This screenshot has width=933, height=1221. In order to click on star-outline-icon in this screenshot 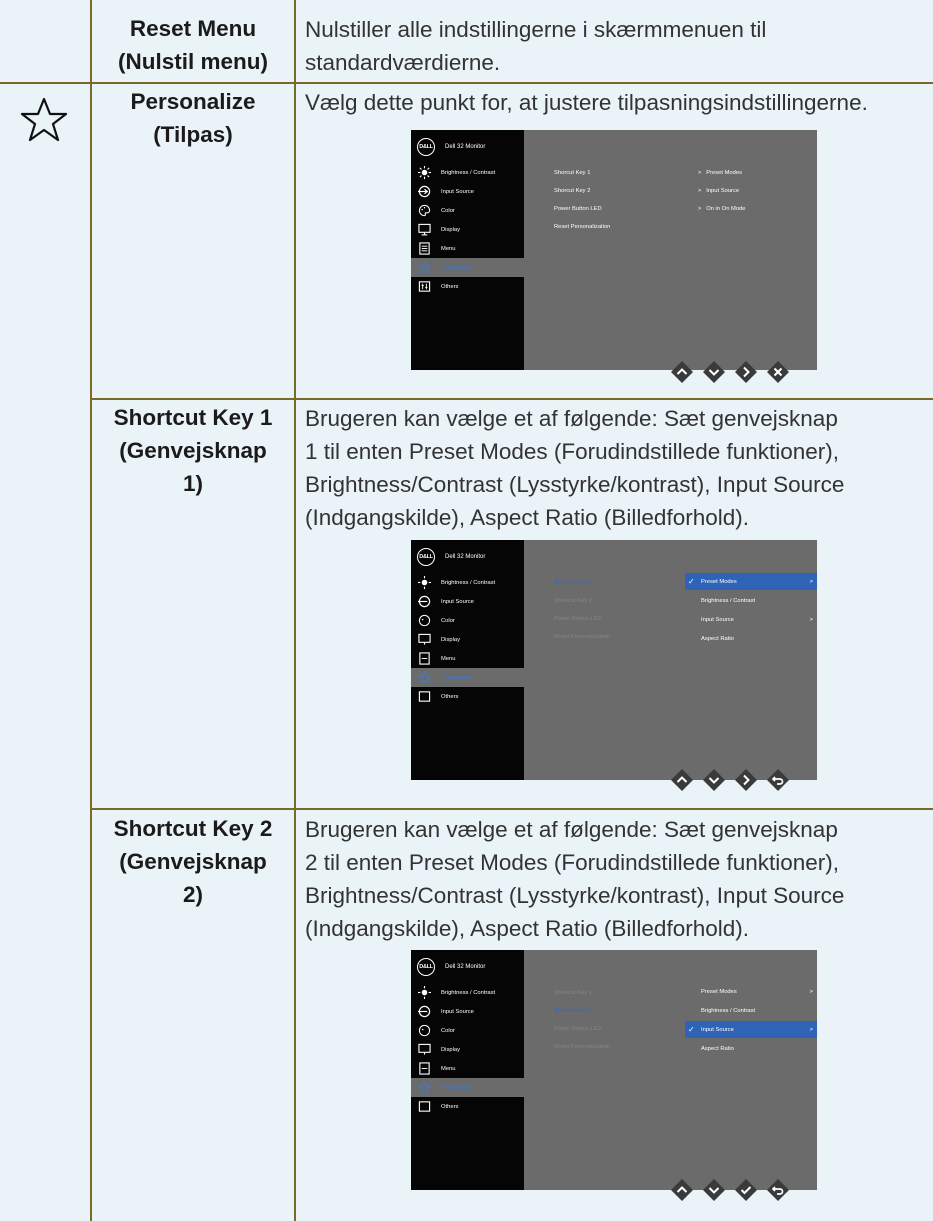, I will do `click(44, 119)`.